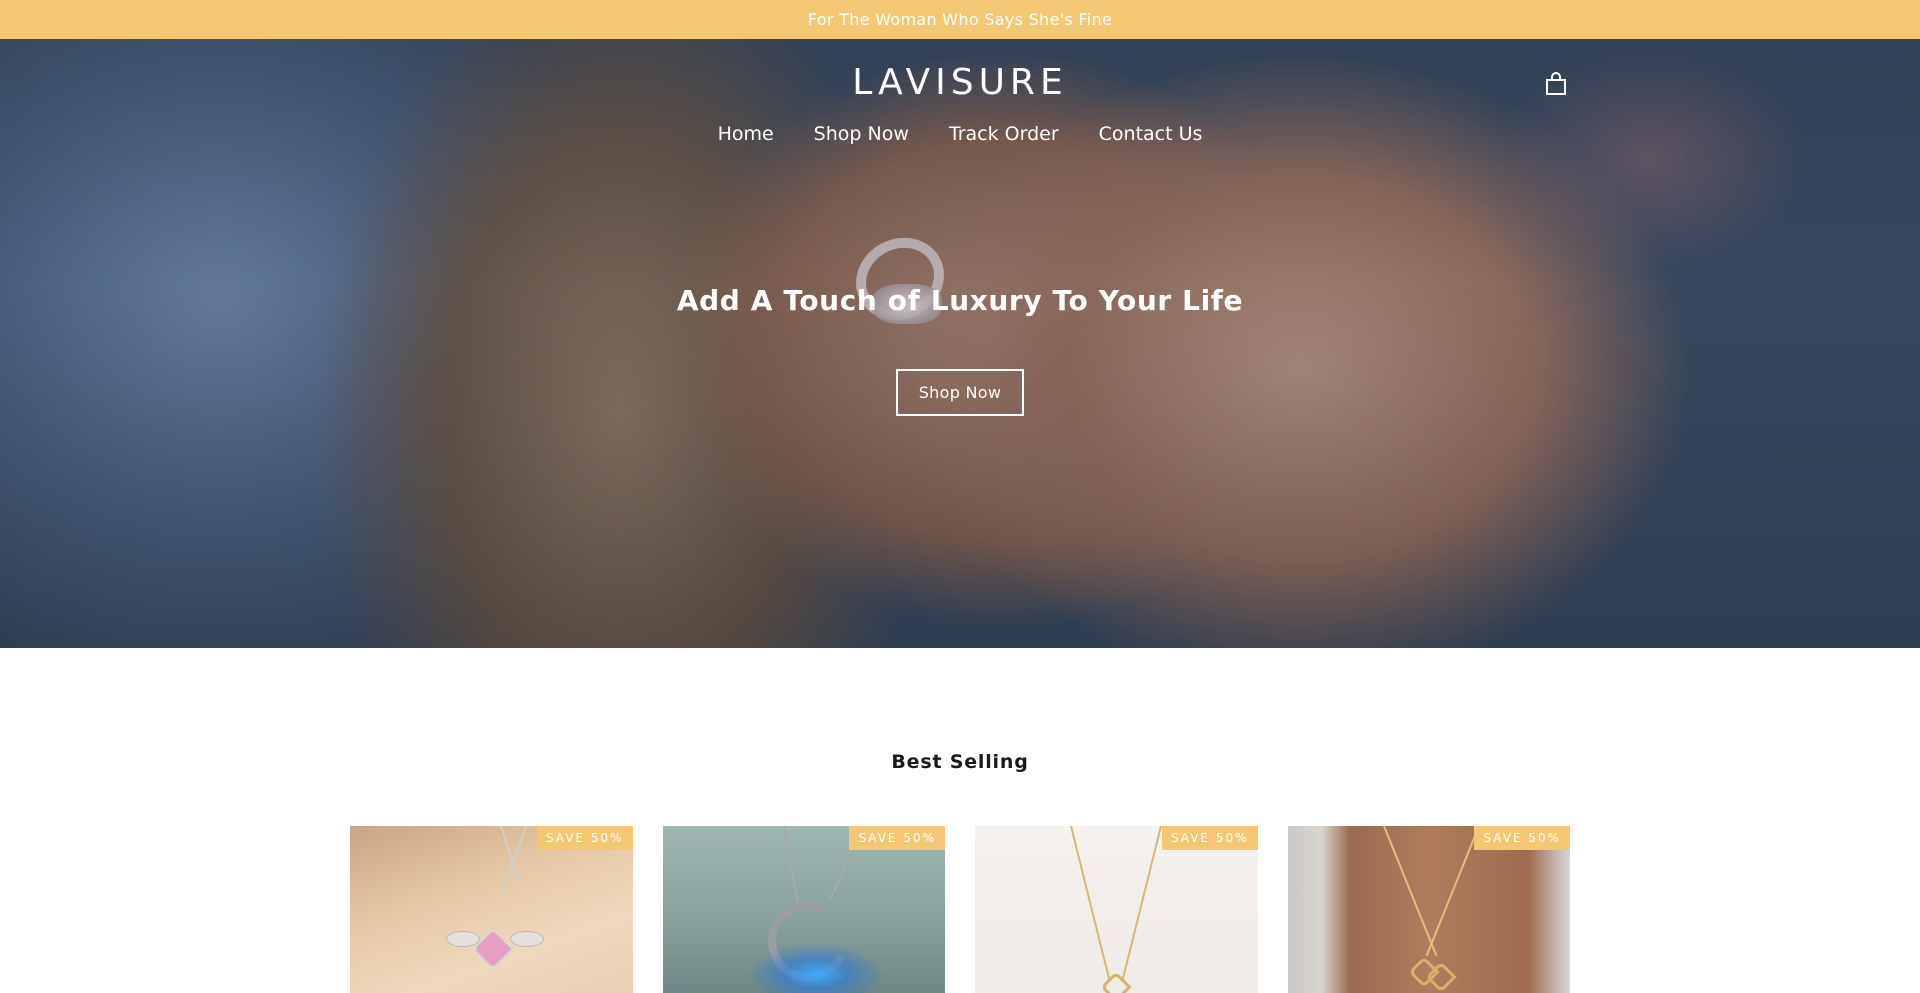 The image size is (1920, 993). What do you see at coordinates (960, 762) in the screenshot?
I see `best-selling-title: Best Selling` at bounding box center [960, 762].